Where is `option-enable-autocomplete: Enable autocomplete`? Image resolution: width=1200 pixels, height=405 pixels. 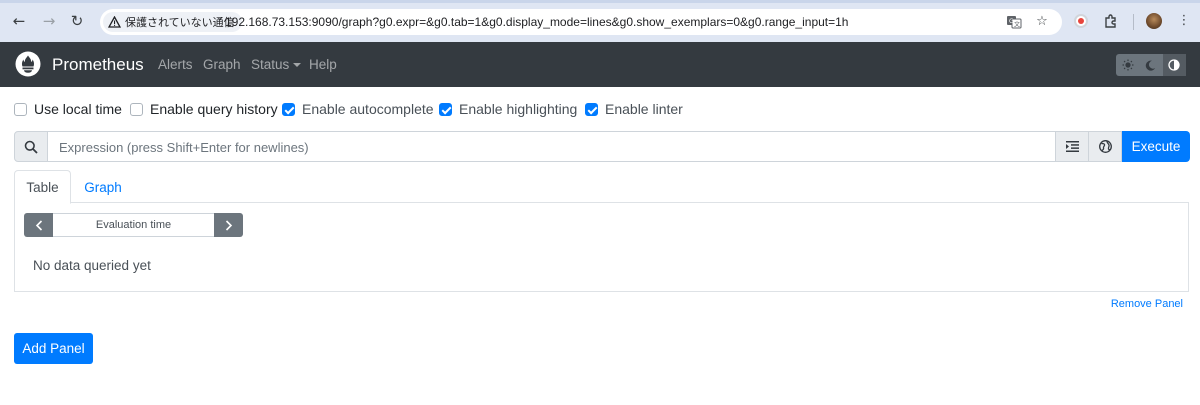
option-enable-autocomplete: Enable autocomplete is located at coordinates (358, 109).